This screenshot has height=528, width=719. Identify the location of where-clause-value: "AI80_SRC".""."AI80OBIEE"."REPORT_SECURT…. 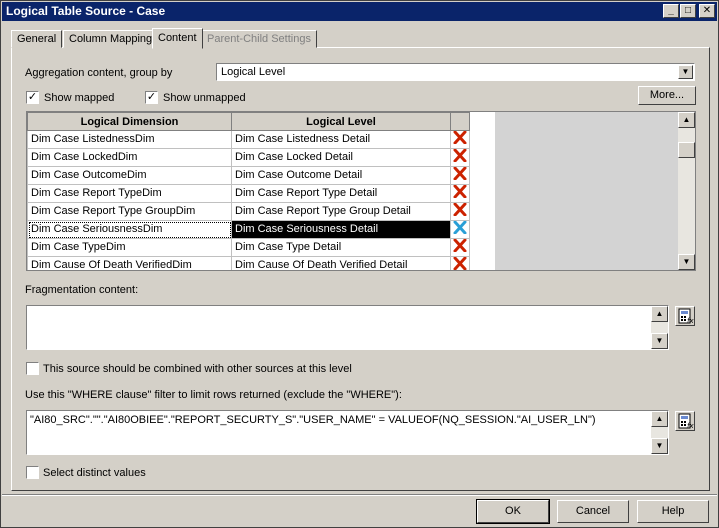
(313, 420).